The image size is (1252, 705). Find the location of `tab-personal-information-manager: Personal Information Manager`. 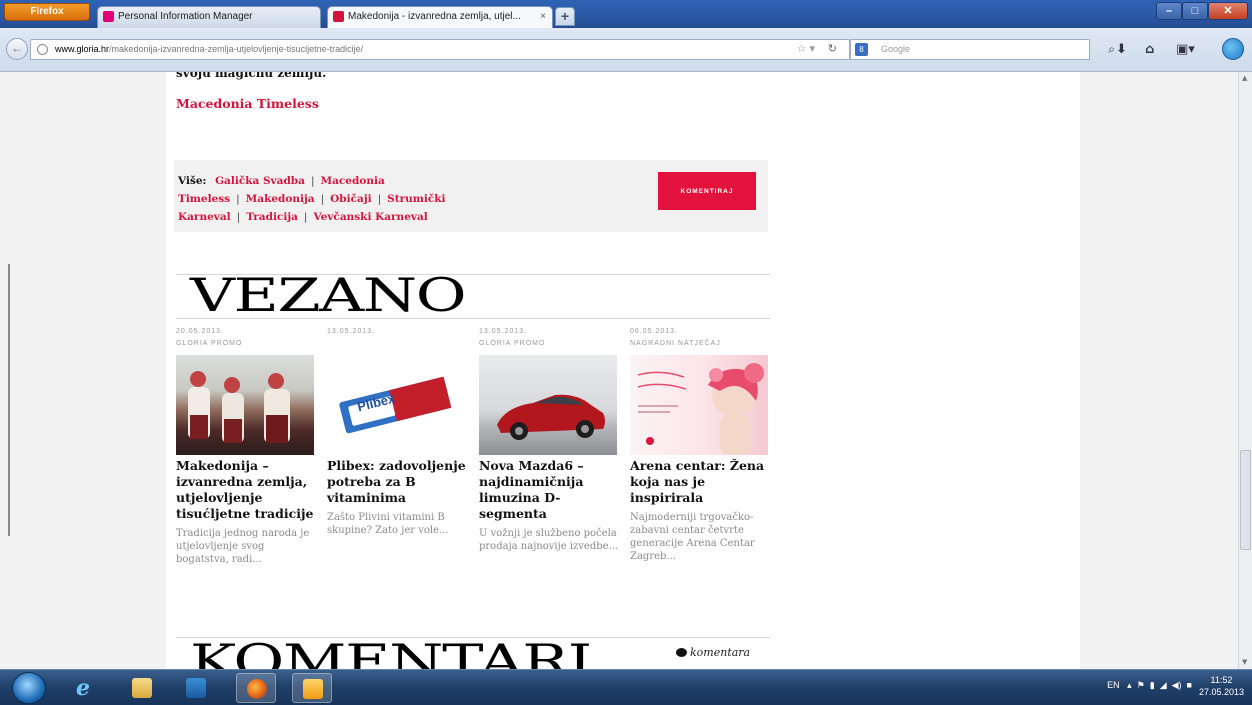

tab-personal-information-manager: Personal Information Manager is located at coordinates (209, 17).